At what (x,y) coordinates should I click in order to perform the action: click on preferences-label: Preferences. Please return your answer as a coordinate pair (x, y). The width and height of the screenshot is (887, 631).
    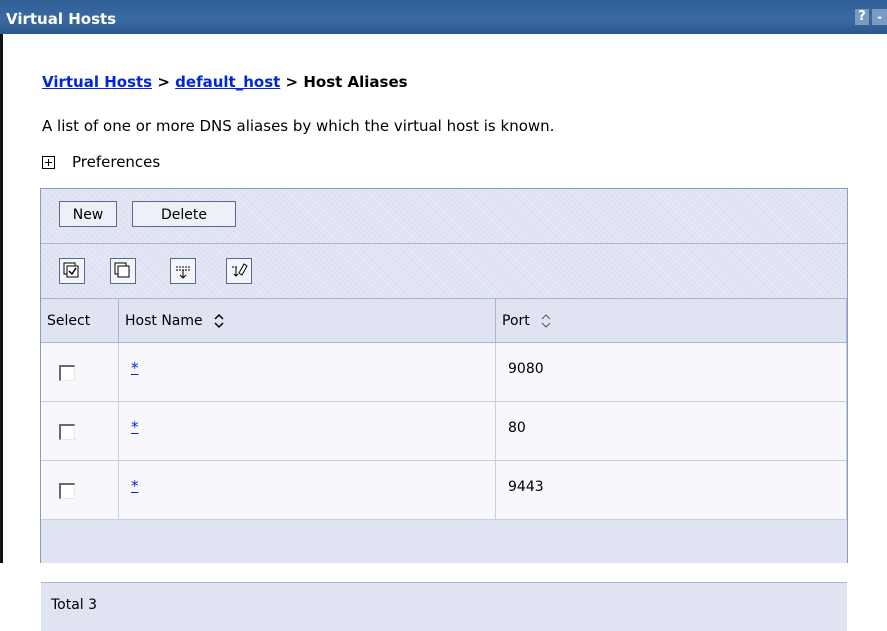
    Looking at the image, I should click on (116, 162).